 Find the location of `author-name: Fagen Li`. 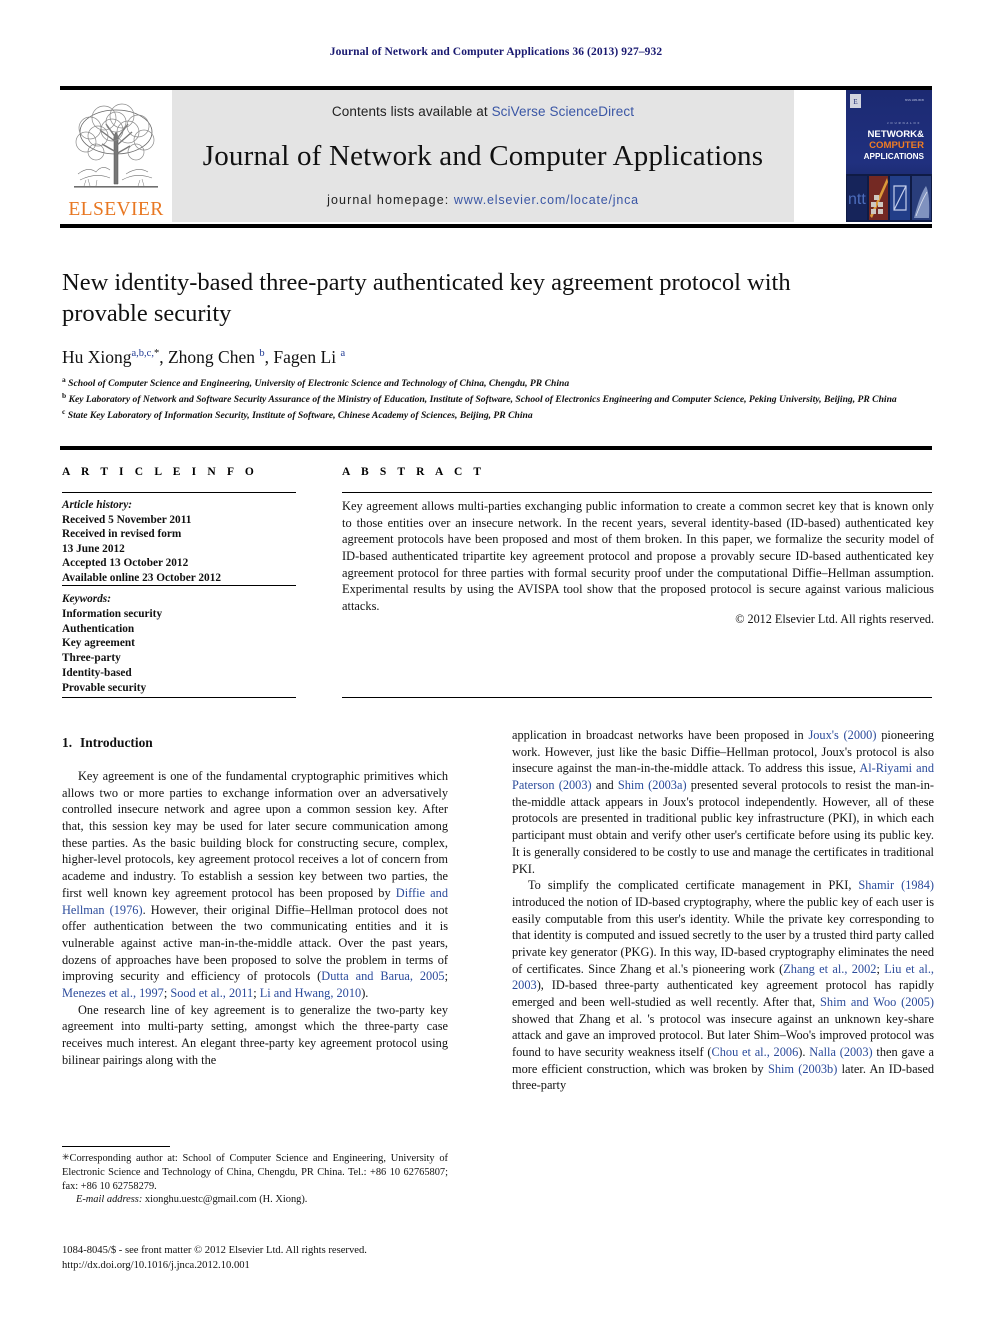

author-name: Fagen Li is located at coordinates (305, 357).